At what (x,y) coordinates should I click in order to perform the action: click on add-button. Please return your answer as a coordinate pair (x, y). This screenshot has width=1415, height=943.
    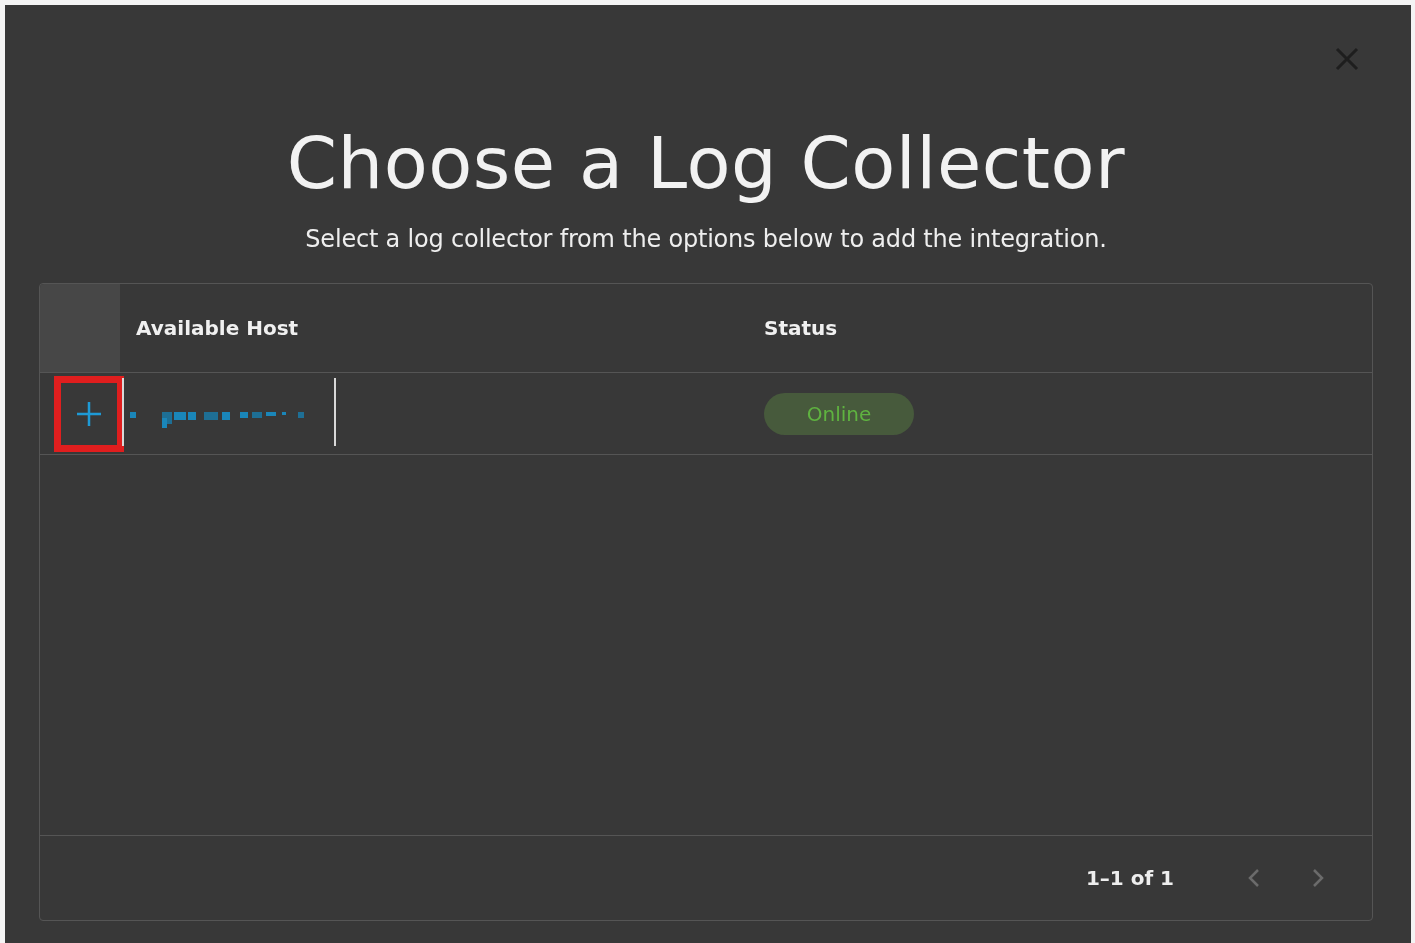
    Looking at the image, I should click on (89, 413).